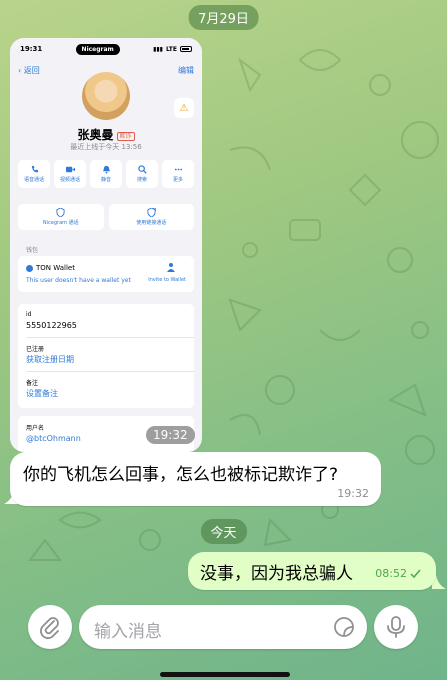  What do you see at coordinates (128, 632) in the screenshot?
I see `message-input-placeholder: 输入消息` at bounding box center [128, 632].